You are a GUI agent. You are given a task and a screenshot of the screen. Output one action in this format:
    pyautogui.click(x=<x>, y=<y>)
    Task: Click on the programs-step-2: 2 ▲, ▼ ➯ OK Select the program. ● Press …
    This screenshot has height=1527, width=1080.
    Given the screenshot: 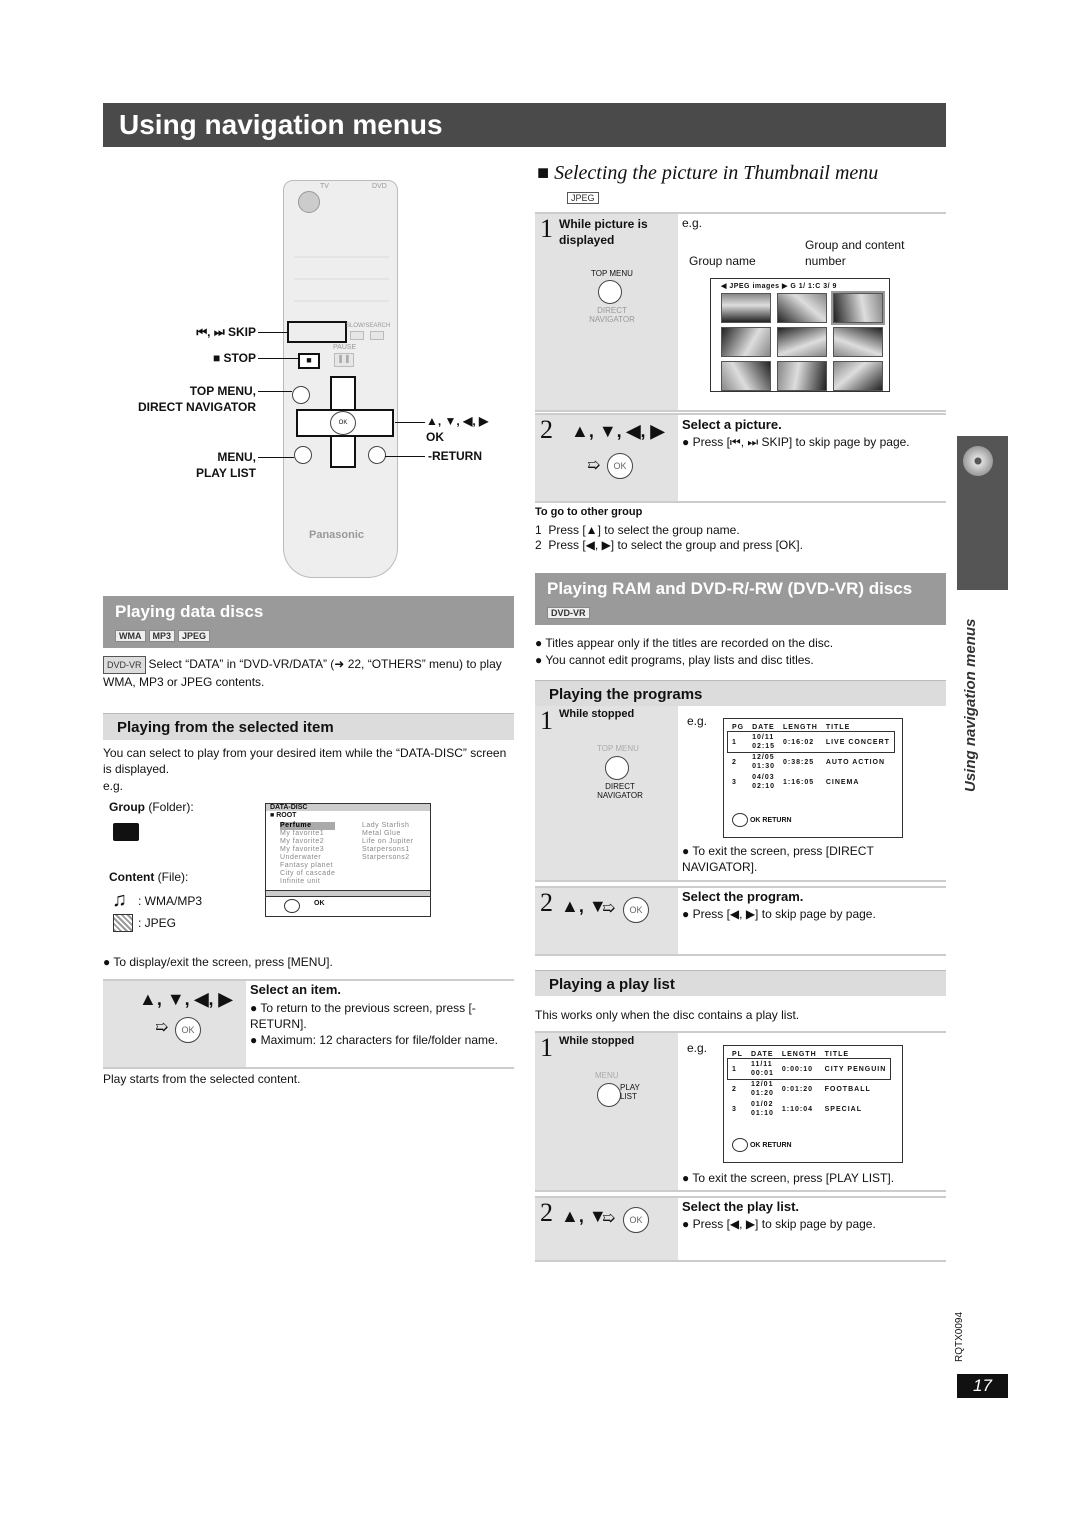 What is the action you would take?
    pyautogui.click(x=740, y=921)
    